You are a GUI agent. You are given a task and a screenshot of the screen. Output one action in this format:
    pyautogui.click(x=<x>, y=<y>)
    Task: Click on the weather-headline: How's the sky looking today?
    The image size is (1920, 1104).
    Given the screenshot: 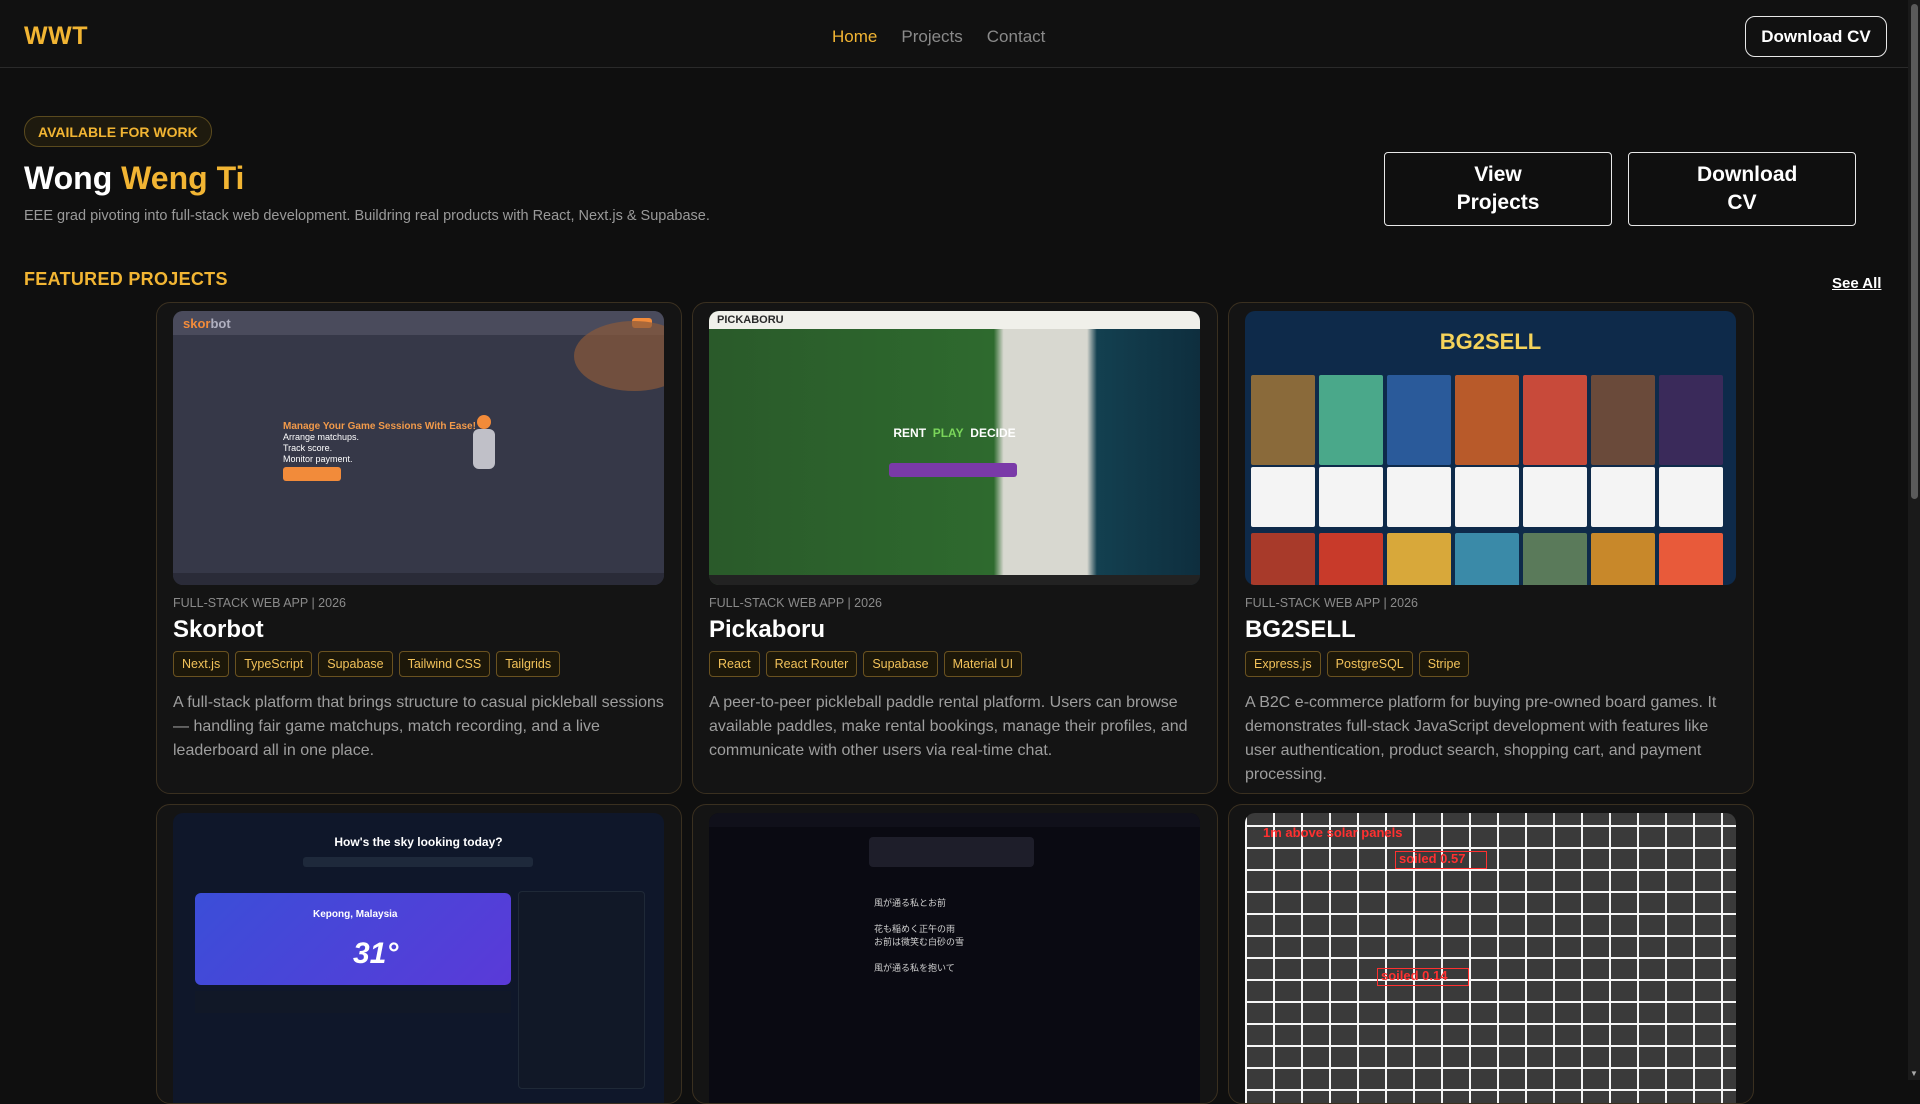 What is the action you would take?
    pyautogui.click(x=418, y=842)
    